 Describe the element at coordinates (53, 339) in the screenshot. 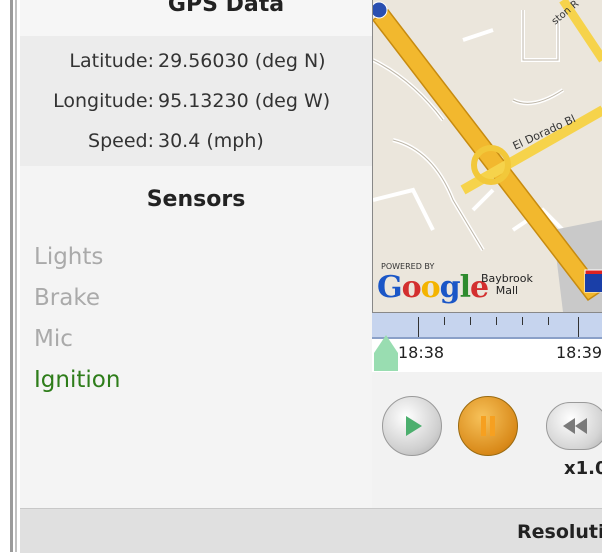

I see `sensor-mic: Mic` at that location.